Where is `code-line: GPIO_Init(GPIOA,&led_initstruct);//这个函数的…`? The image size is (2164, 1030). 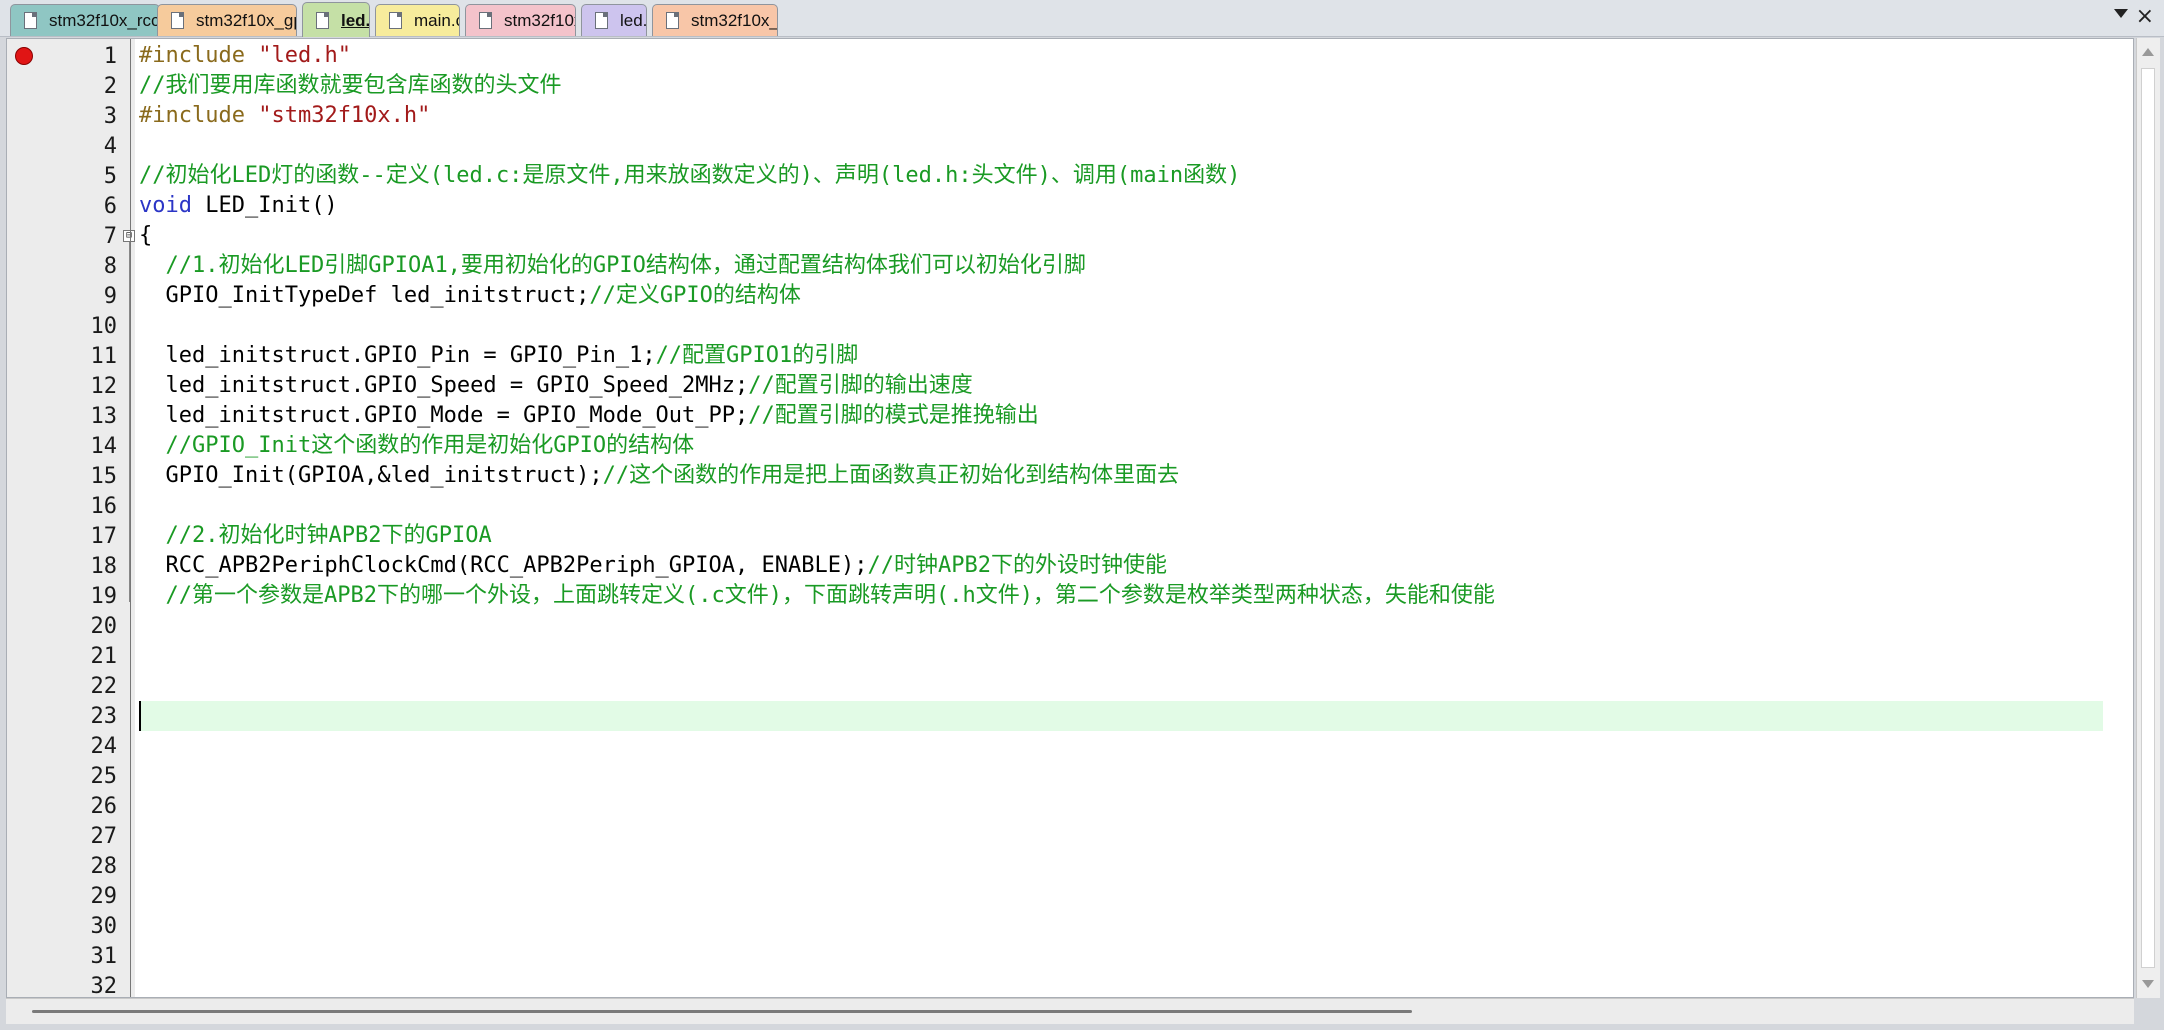
code-line: GPIO_Init(GPIOA,&led_initstruct);//这个函数的… is located at coordinates (1121, 476).